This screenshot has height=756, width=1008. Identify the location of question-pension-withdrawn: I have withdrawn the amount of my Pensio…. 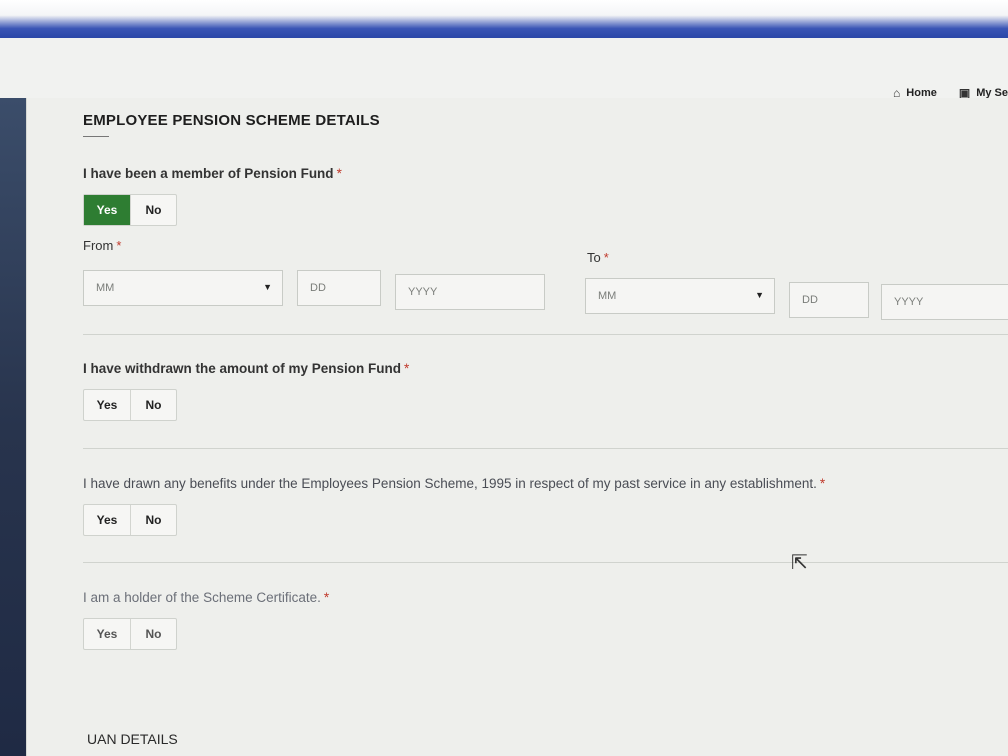
(246, 368).